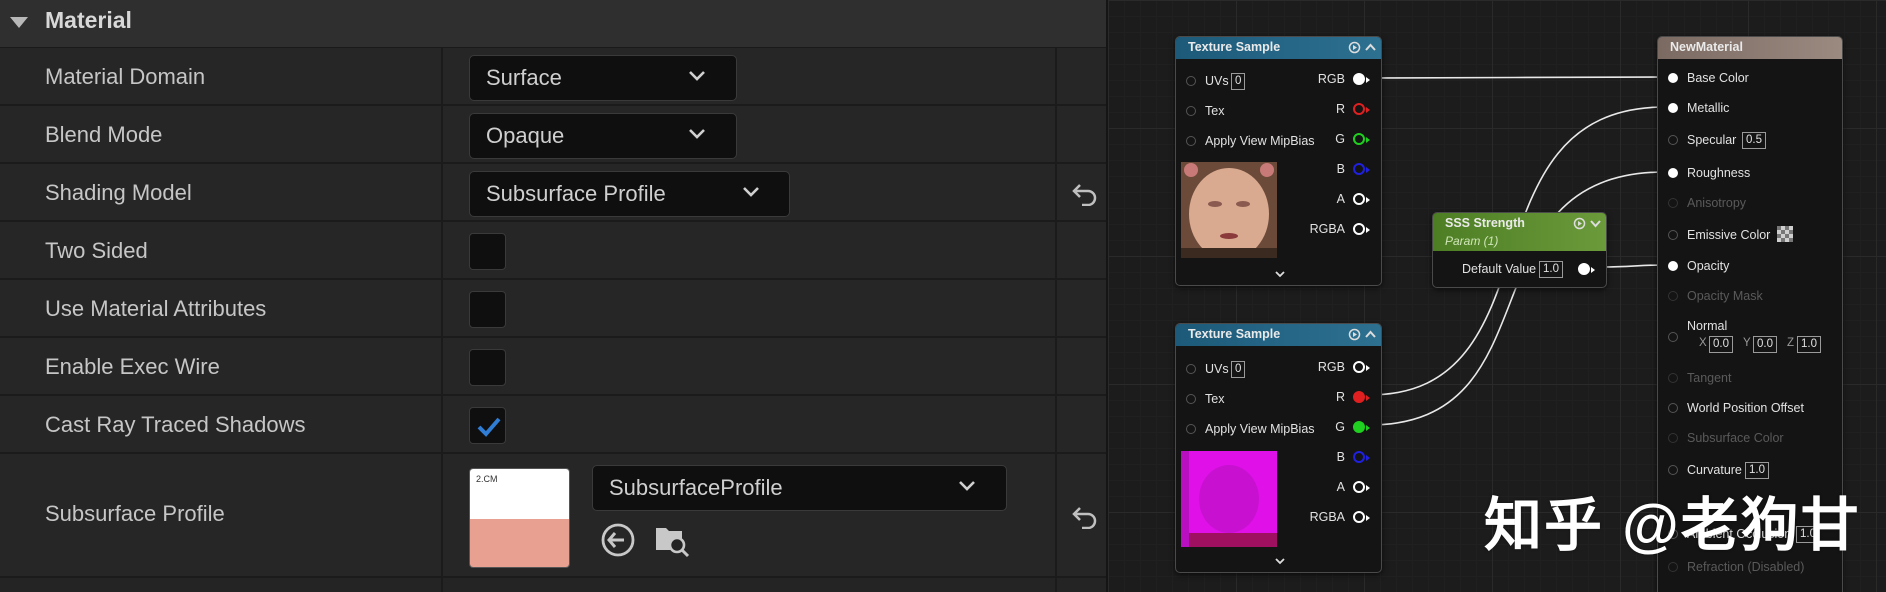 The width and height of the screenshot is (1886, 592). Describe the element at coordinates (1746, 567) in the screenshot. I see `pin-label: Refraction (Disabled)` at that location.